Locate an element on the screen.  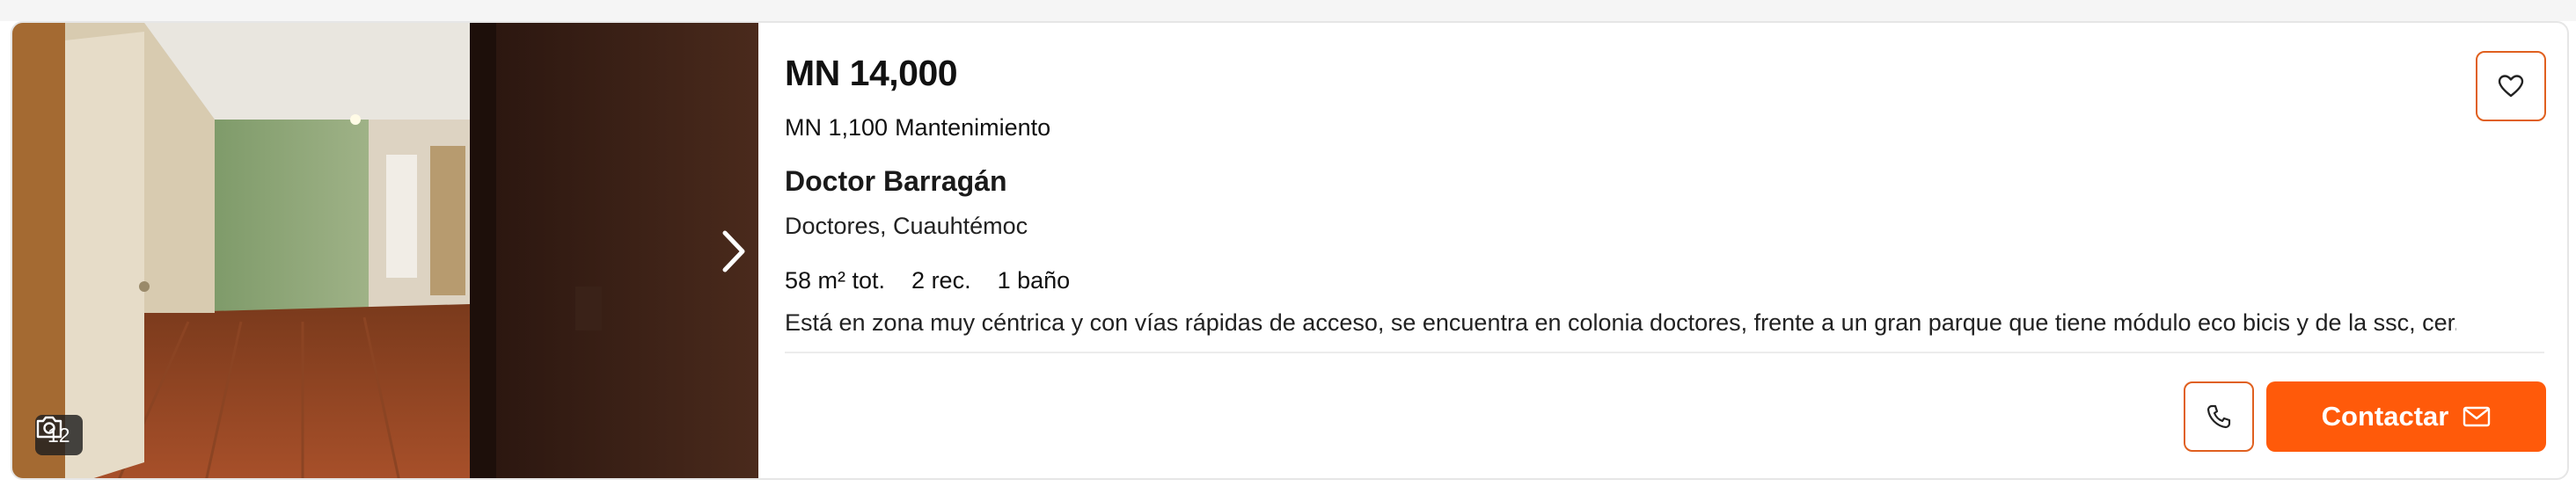
favorite-button is located at coordinates (2511, 86).